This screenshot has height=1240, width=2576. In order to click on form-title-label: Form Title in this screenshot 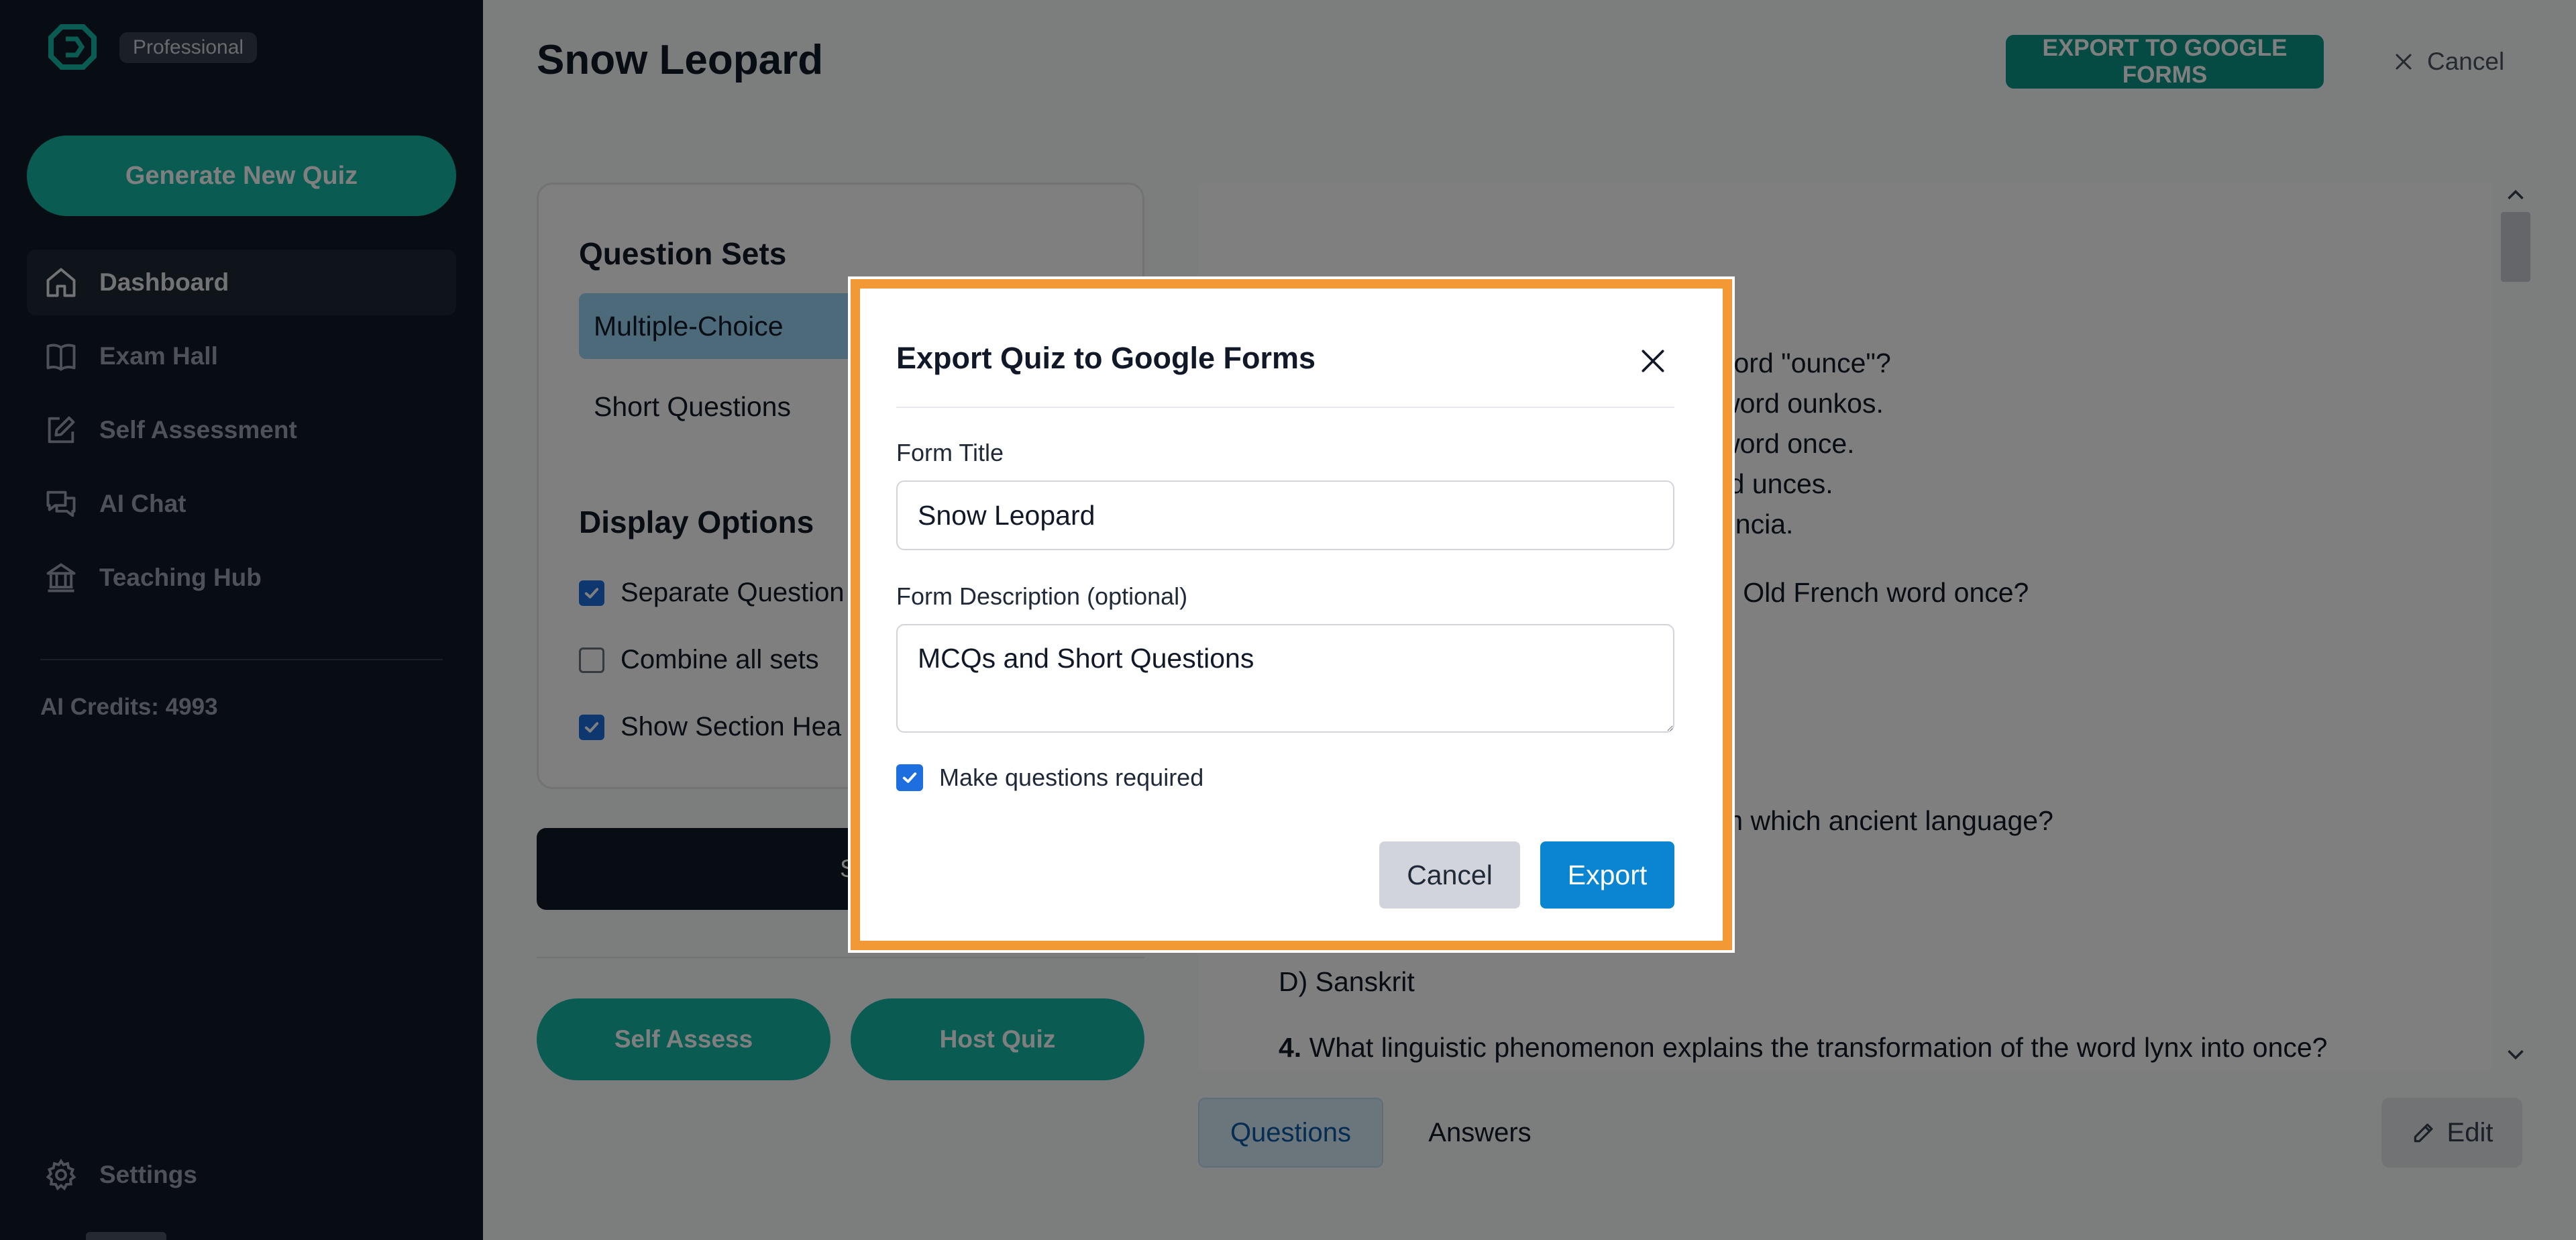, I will do `click(950, 452)`.